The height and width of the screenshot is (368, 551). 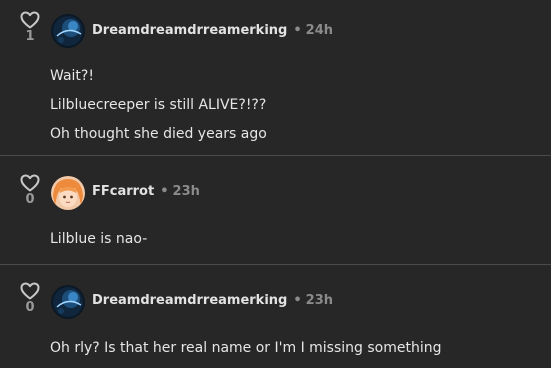 What do you see at coordinates (30, 36) in the screenshot?
I see `vote-count: 1` at bounding box center [30, 36].